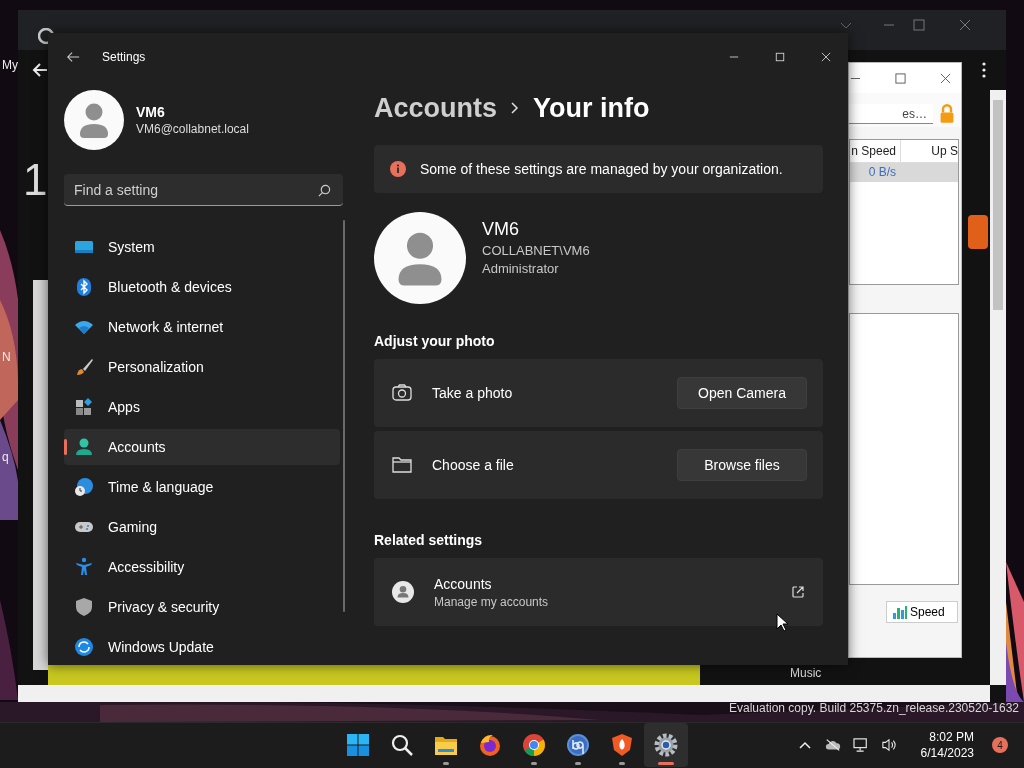 The image size is (1024, 768). What do you see at coordinates (84, 287) in the screenshot?
I see `bluetooth-icon` at bounding box center [84, 287].